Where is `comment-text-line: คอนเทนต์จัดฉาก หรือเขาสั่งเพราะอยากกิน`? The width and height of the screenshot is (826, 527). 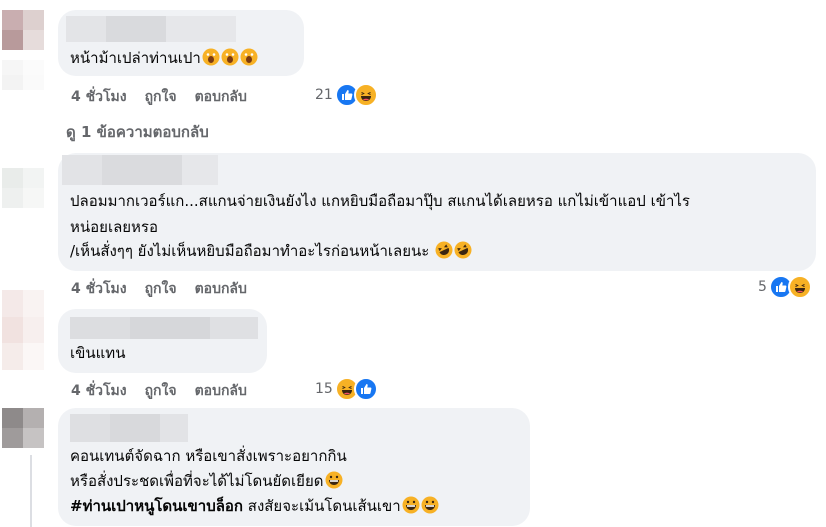
comment-text-line: คอนเทนต์จัดฉาก หรือเขาสั่งเพราะอยากกิน is located at coordinates (208, 456).